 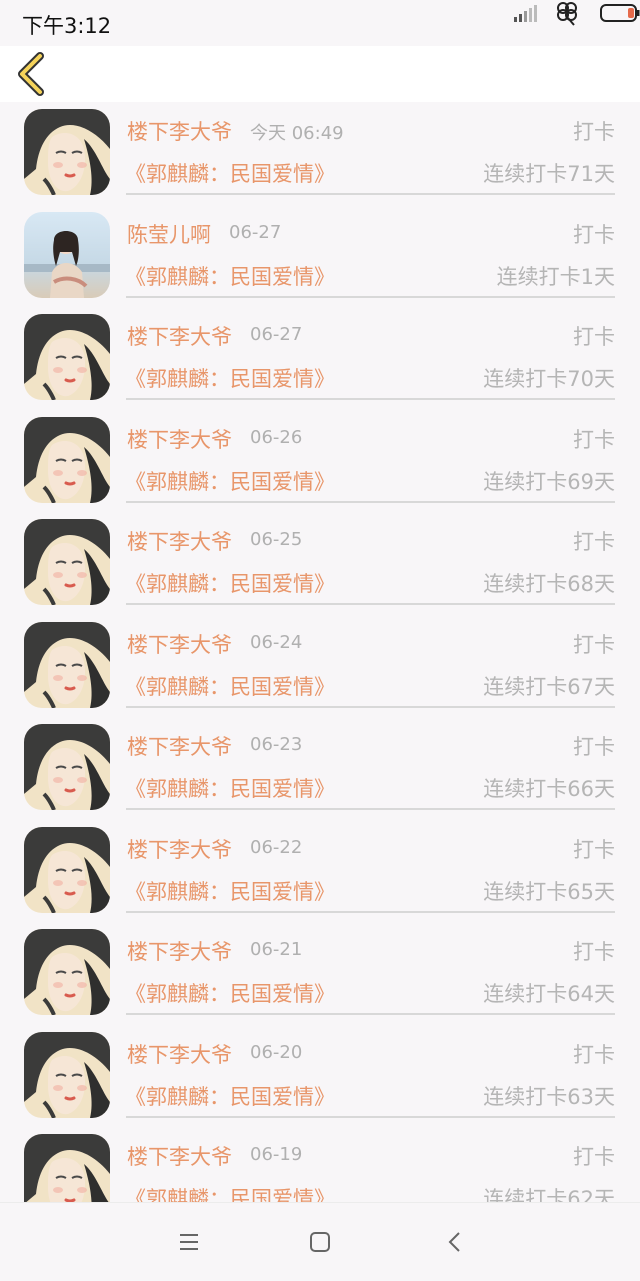 What do you see at coordinates (276, 1154) in the screenshot?
I see `post-time: 06-19` at bounding box center [276, 1154].